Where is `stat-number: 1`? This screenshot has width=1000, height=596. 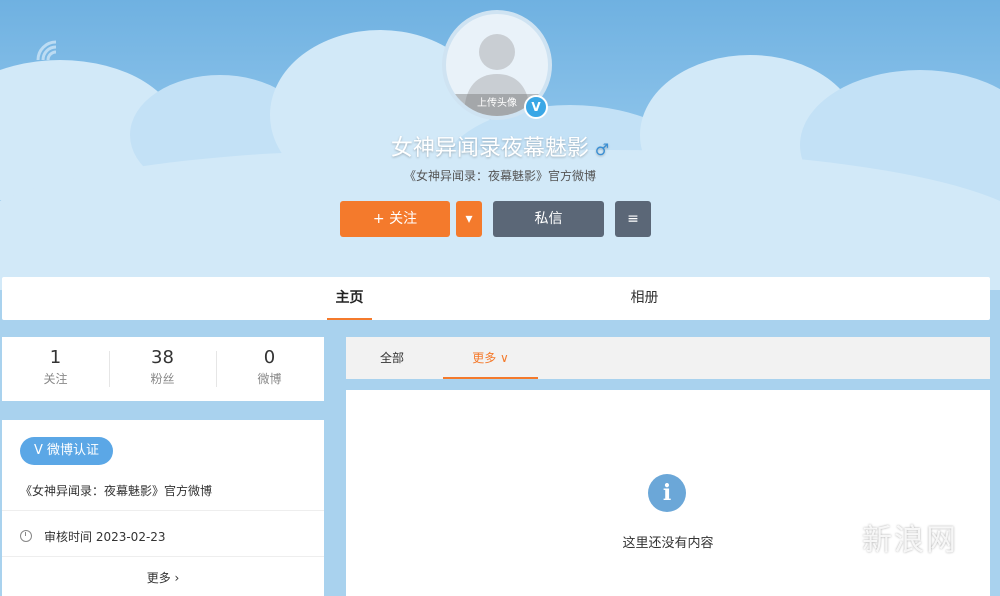
stat-number: 1 is located at coordinates (55, 357).